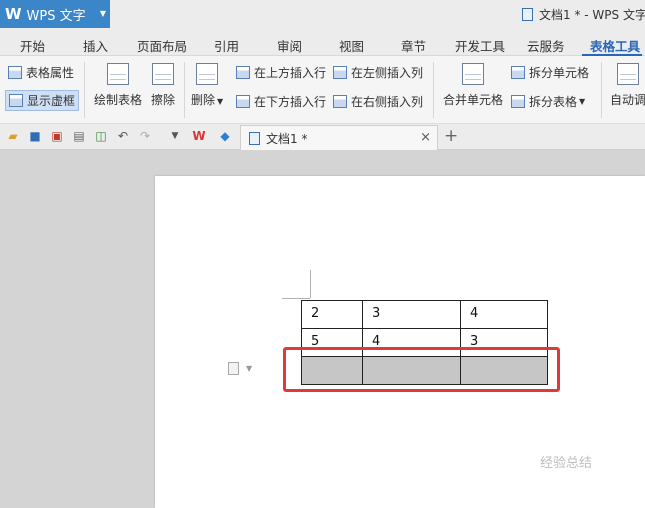 Image resolution: width=645 pixels, height=508 pixels. What do you see at coordinates (42, 100) in the screenshot?
I see `show-gridlines-button: 显示虚框` at bounding box center [42, 100].